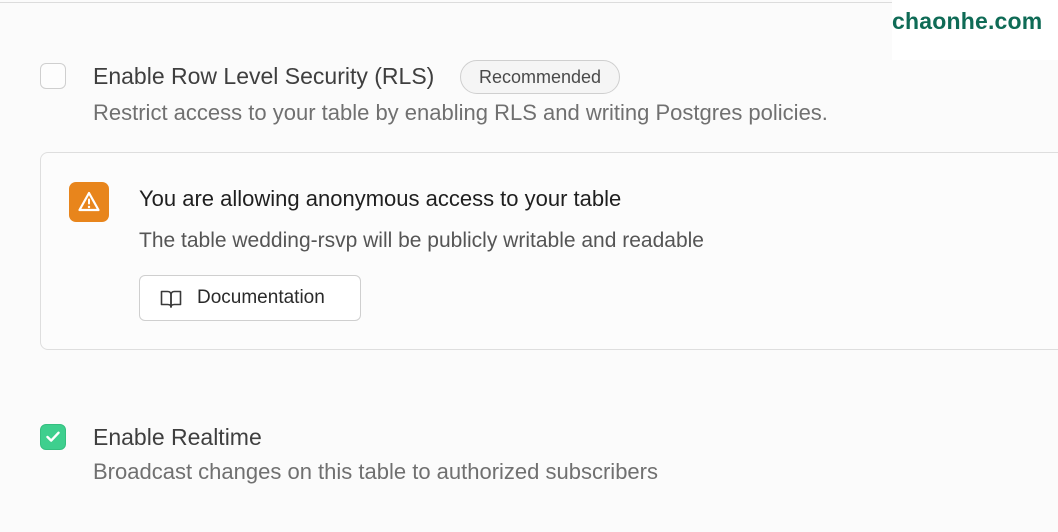  What do you see at coordinates (967, 21) in the screenshot?
I see `watermark-text: chaonhe.com` at bounding box center [967, 21].